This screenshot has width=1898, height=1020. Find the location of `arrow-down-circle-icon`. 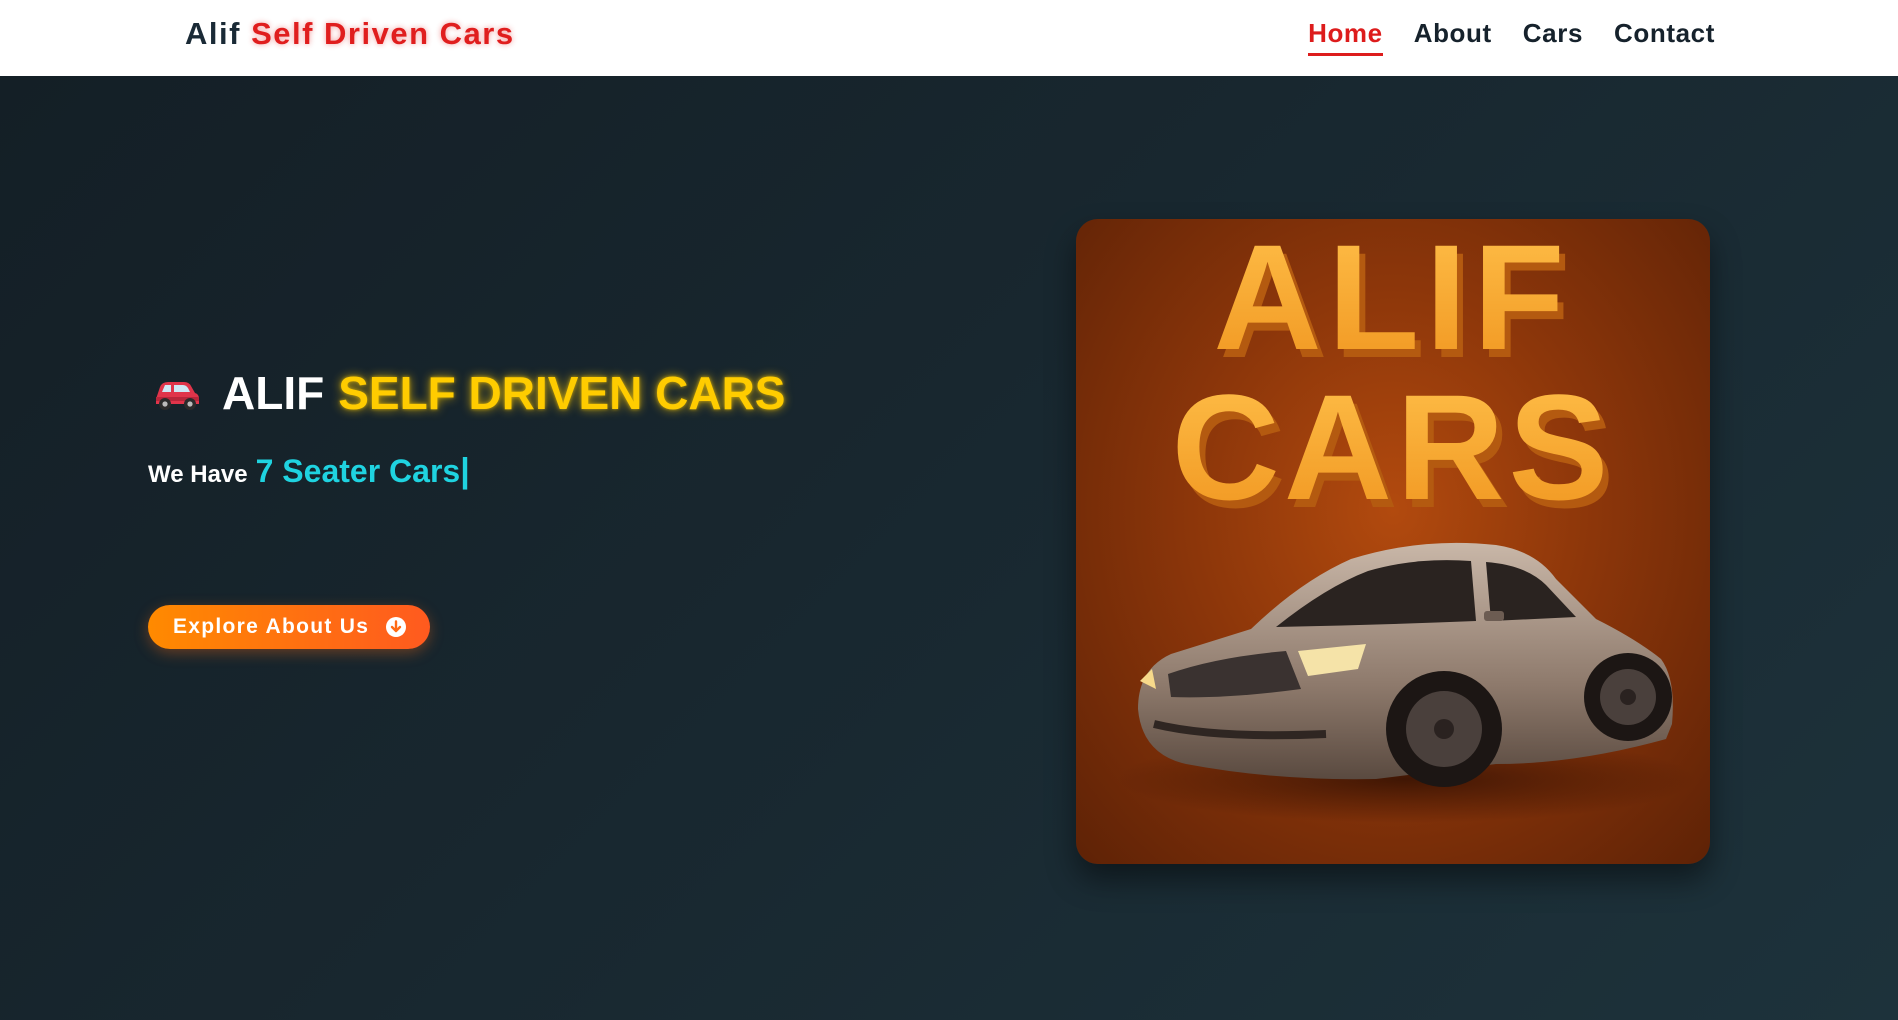

arrow-down-circle-icon is located at coordinates (396, 627).